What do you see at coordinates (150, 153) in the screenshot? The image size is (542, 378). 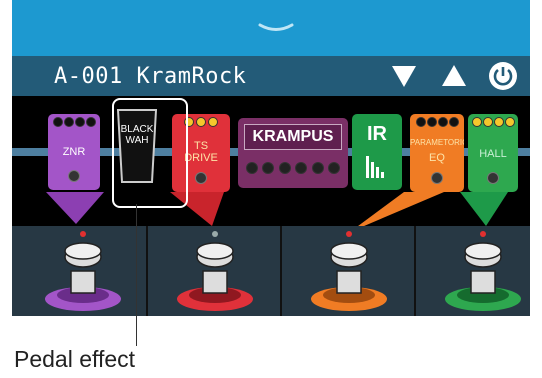 I see `selected-pedal-highlight` at bounding box center [150, 153].